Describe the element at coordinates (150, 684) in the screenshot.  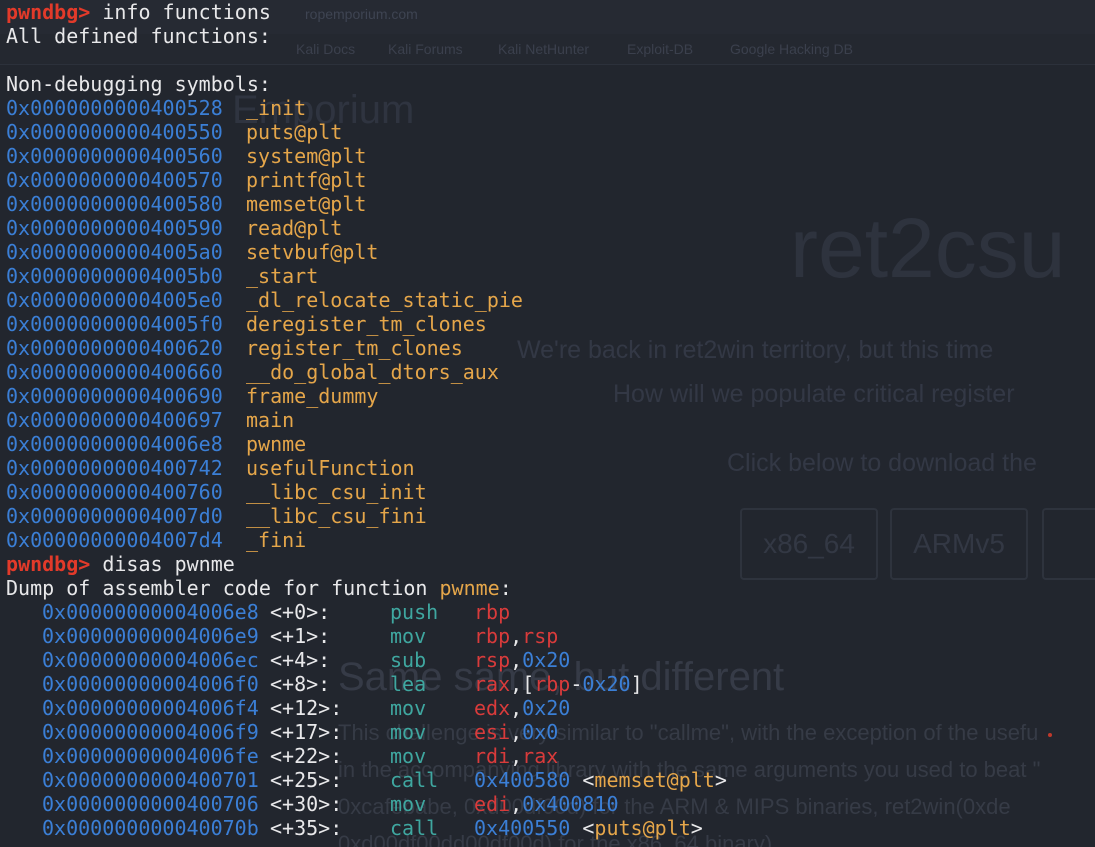
I see `instruction-address: 0x00000000004006f0` at that location.